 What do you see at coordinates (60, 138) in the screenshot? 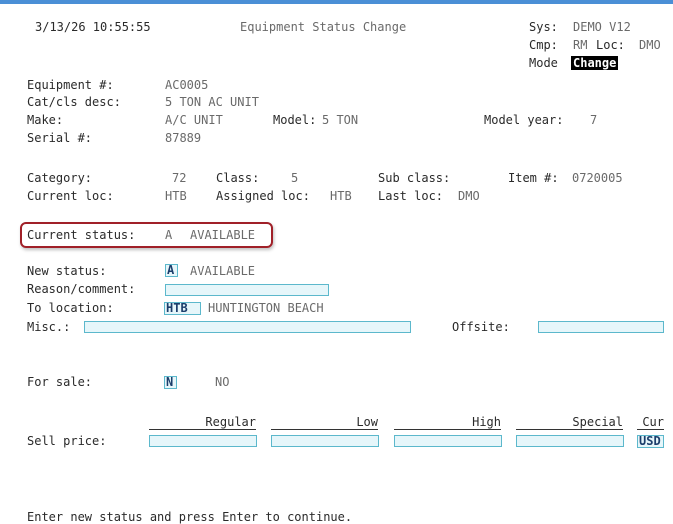
I see `serial-label: Serial #:` at bounding box center [60, 138].